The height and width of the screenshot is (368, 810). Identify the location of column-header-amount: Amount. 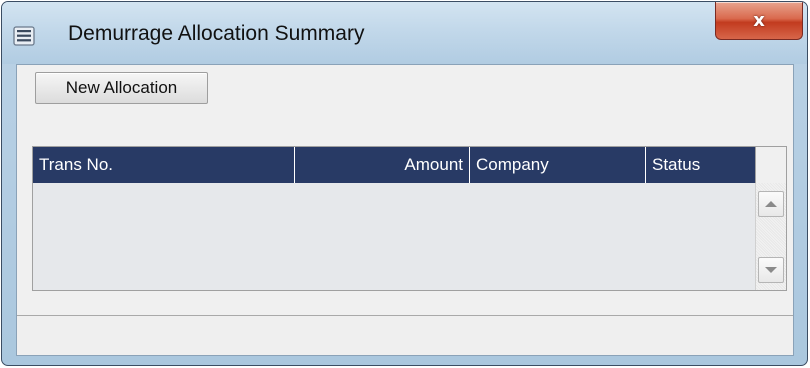
(382, 165).